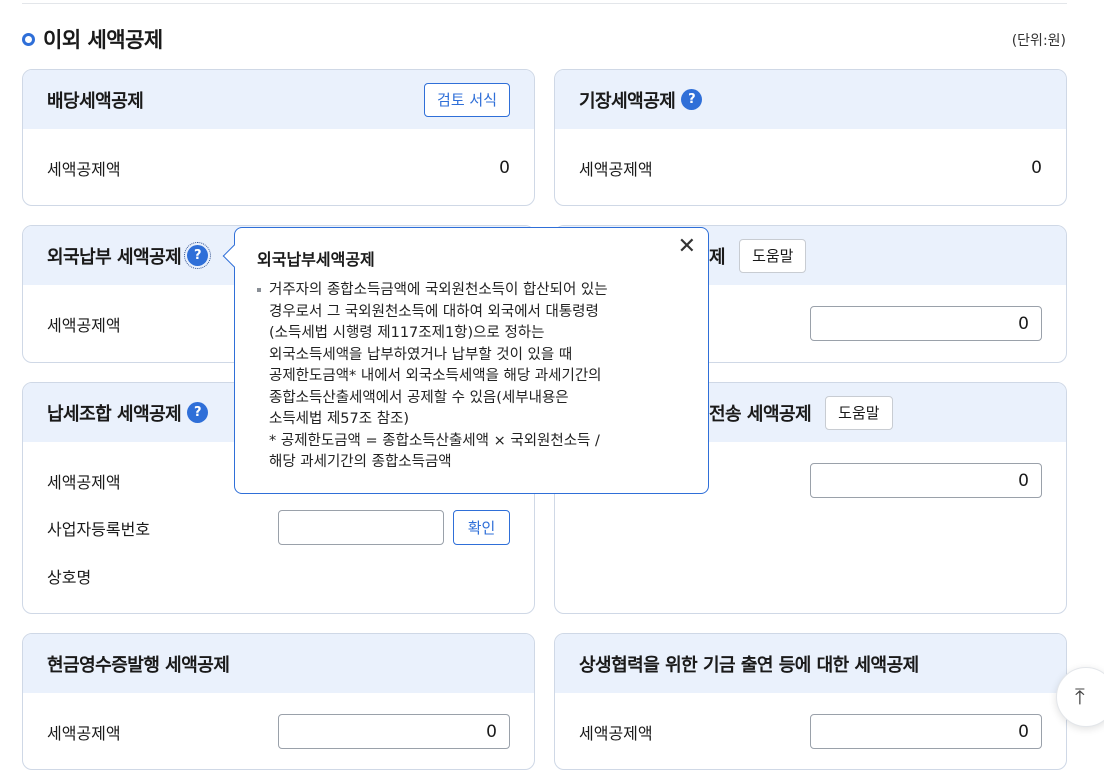 This screenshot has width=1104, height=770. I want to click on arrow-up-to-line-icon: ⤒, so click(1080, 697).